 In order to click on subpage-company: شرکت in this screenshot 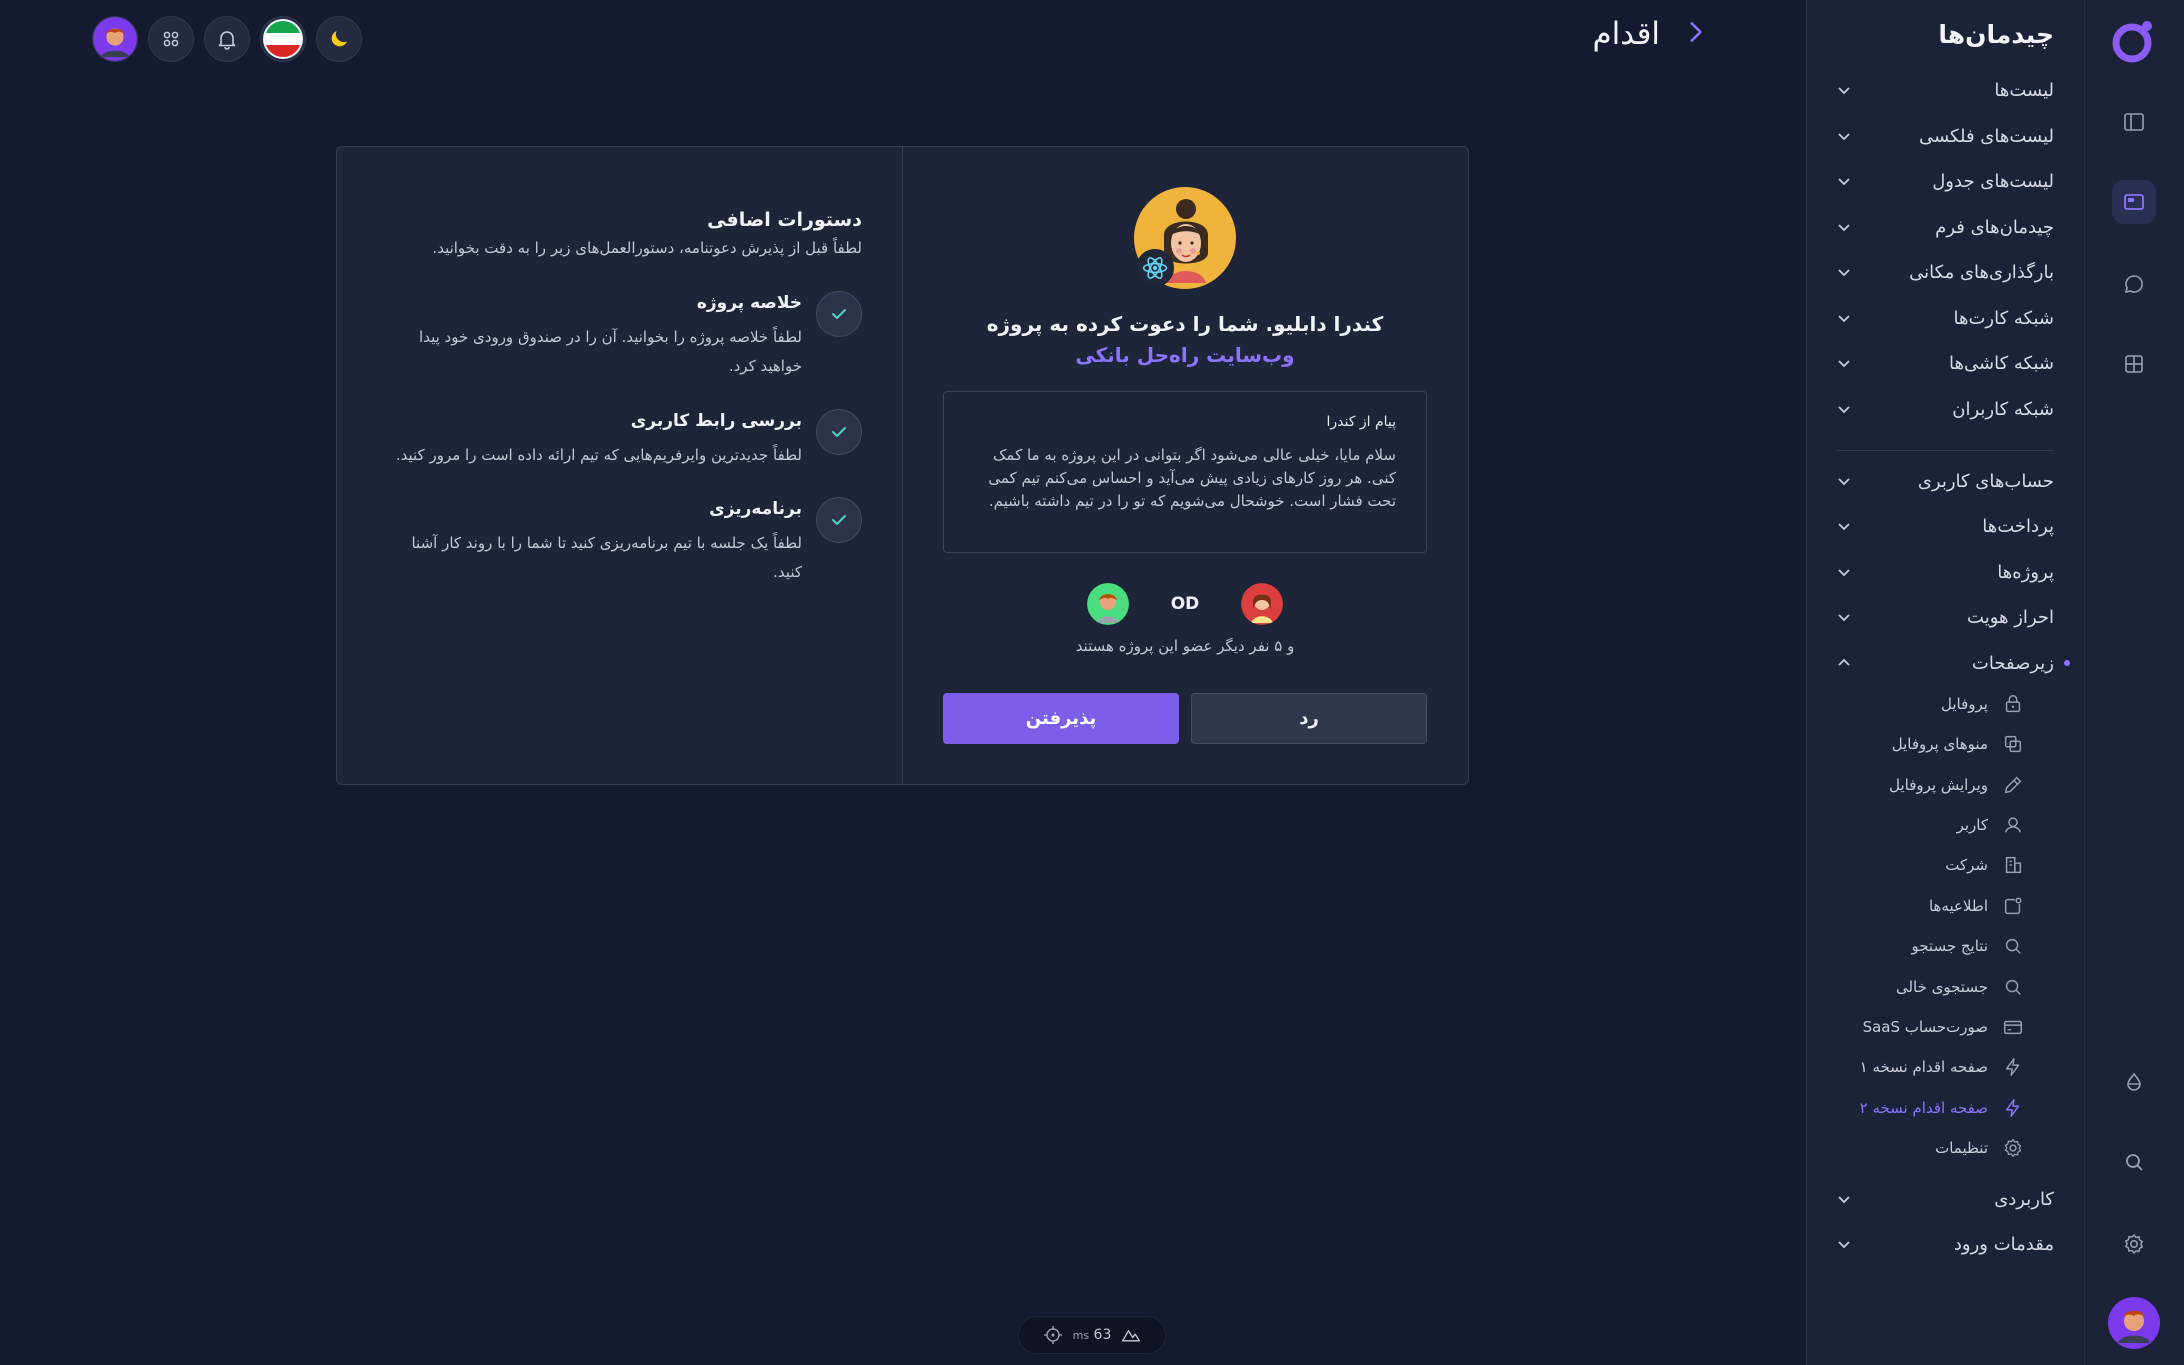, I will do `click(1929, 865)`.